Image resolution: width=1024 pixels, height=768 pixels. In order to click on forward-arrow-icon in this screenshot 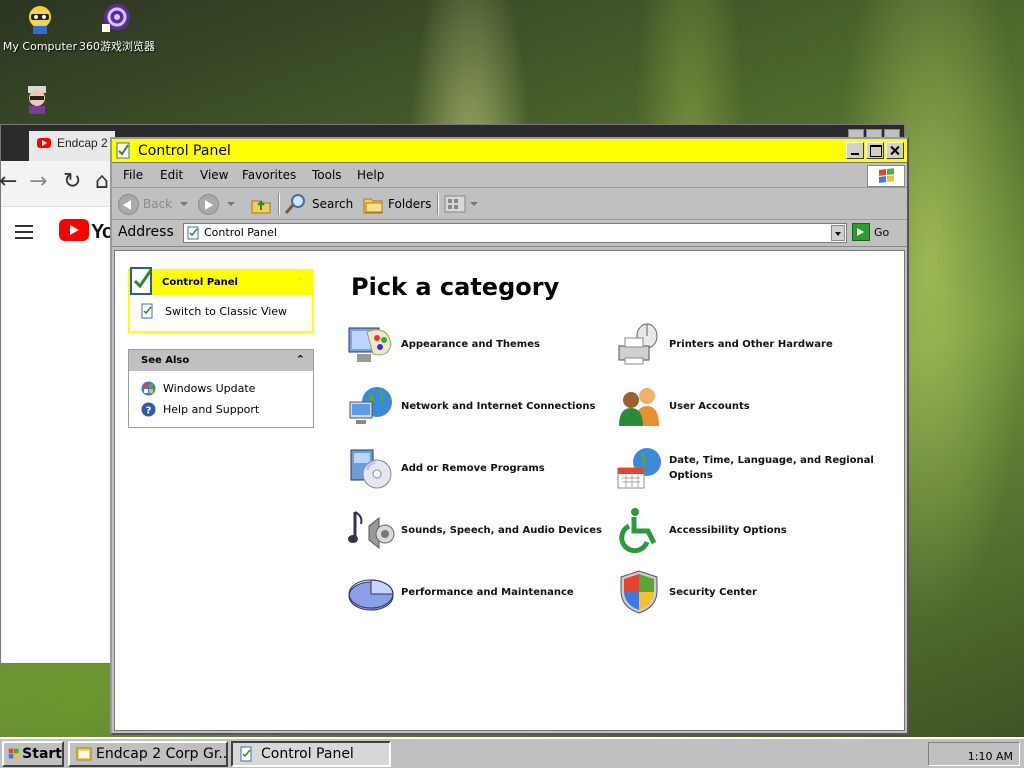, I will do `click(208, 204)`.